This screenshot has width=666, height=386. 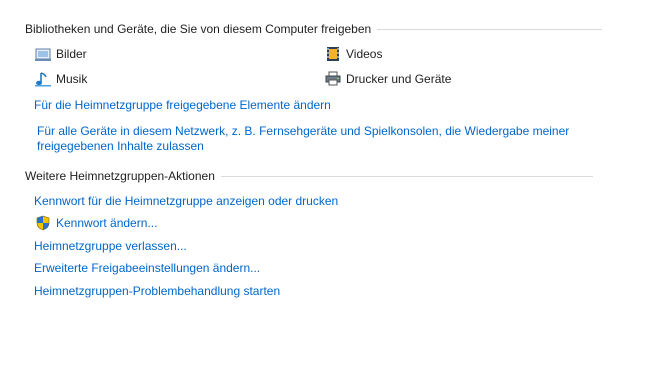 I want to click on actions-section-header: Weitere Heimnetzgruppen-Aktionen, so click(x=309, y=176).